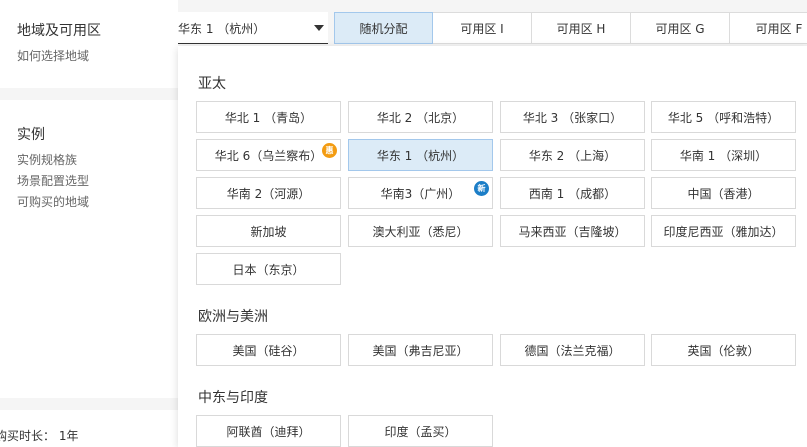 This screenshot has height=447, width=807. Describe the element at coordinates (268, 193) in the screenshot. I see `region-option: 华南 2（河源）` at that location.